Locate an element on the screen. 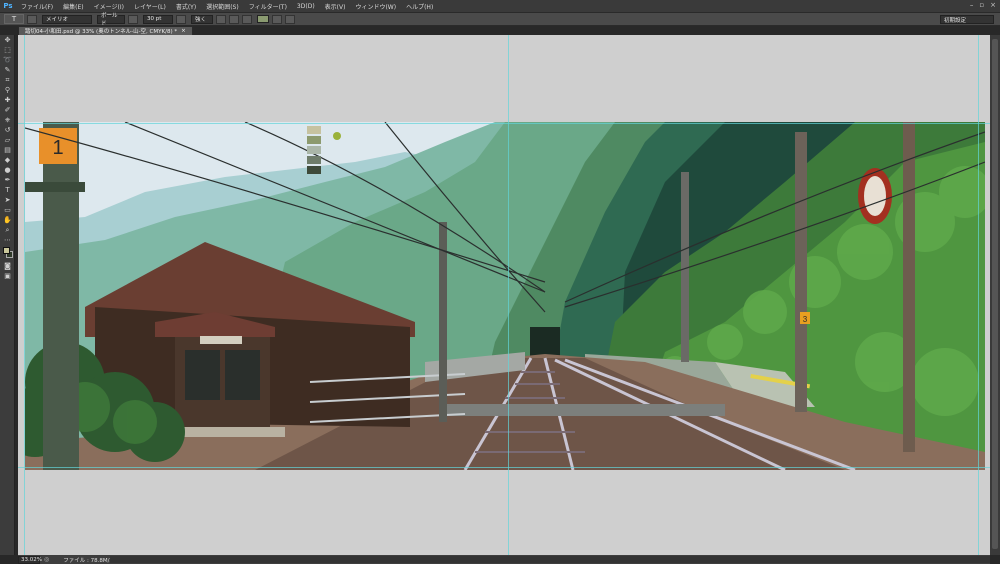  pen-tool-icon: ✒ is located at coordinates (7, 180).